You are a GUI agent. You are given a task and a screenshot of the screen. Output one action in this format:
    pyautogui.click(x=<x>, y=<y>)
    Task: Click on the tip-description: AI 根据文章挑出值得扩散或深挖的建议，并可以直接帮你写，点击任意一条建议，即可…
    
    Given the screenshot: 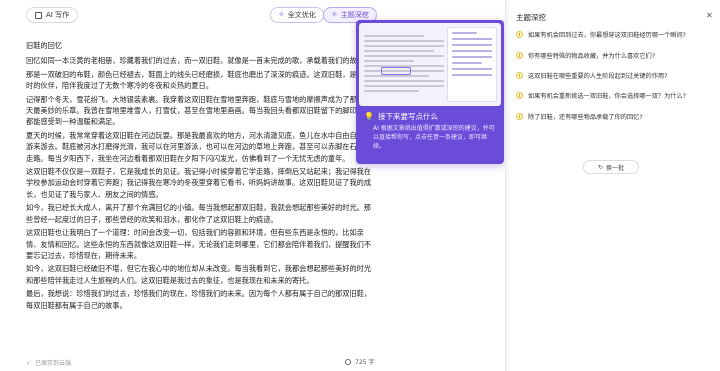 What is the action you would take?
    pyautogui.click(x=434, y=137)
    